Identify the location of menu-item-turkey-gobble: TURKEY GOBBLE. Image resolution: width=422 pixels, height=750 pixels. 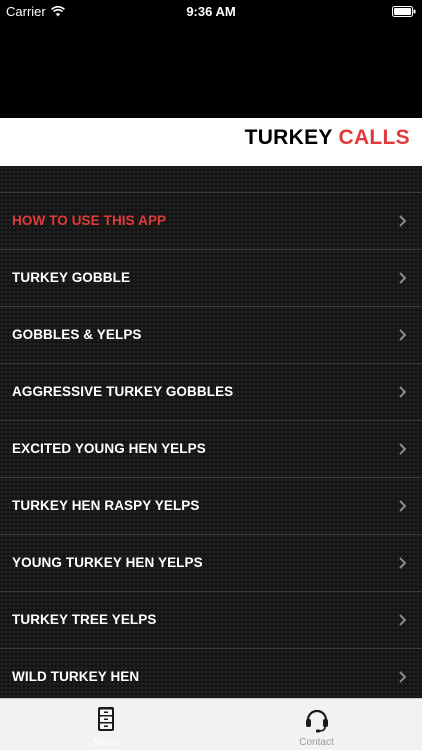
(211, 278).